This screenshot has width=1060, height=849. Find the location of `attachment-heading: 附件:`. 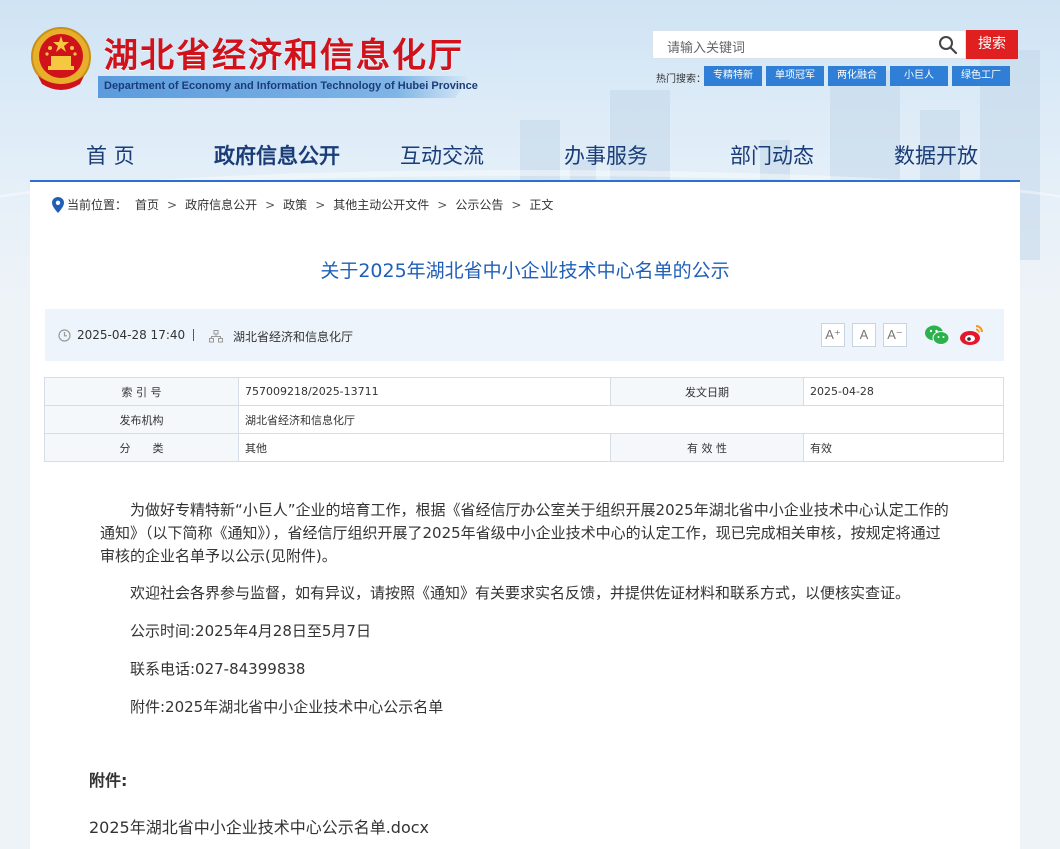

attachment-heading: 附件: is located at coordinates (108, 780).